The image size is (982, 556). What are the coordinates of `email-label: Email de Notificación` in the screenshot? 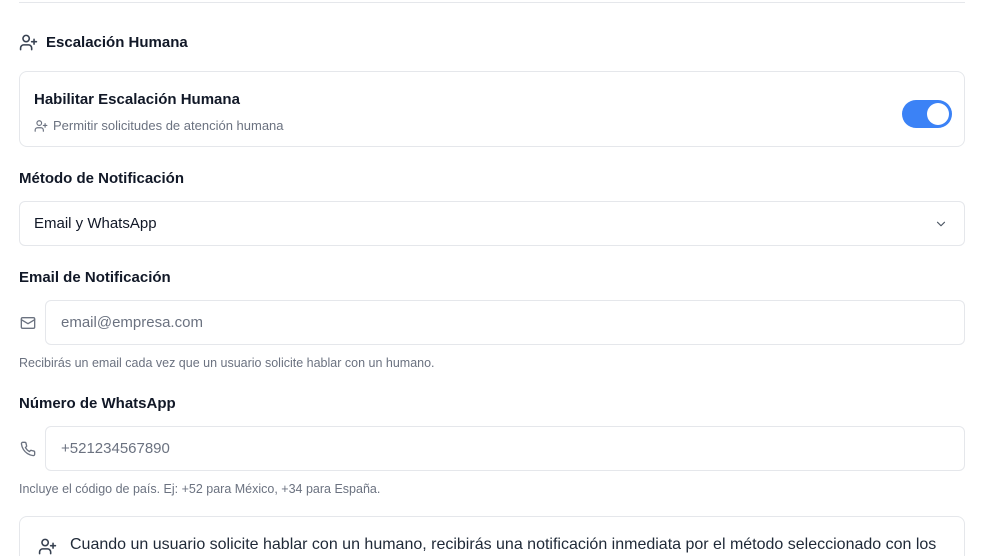 It's located at (95, 277).